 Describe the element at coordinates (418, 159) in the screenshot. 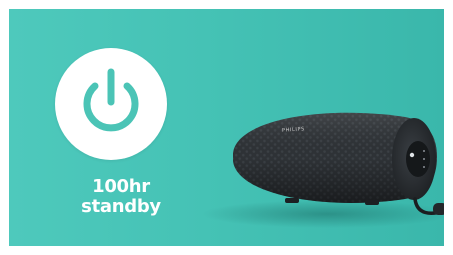

I see `control-ring` at that location.